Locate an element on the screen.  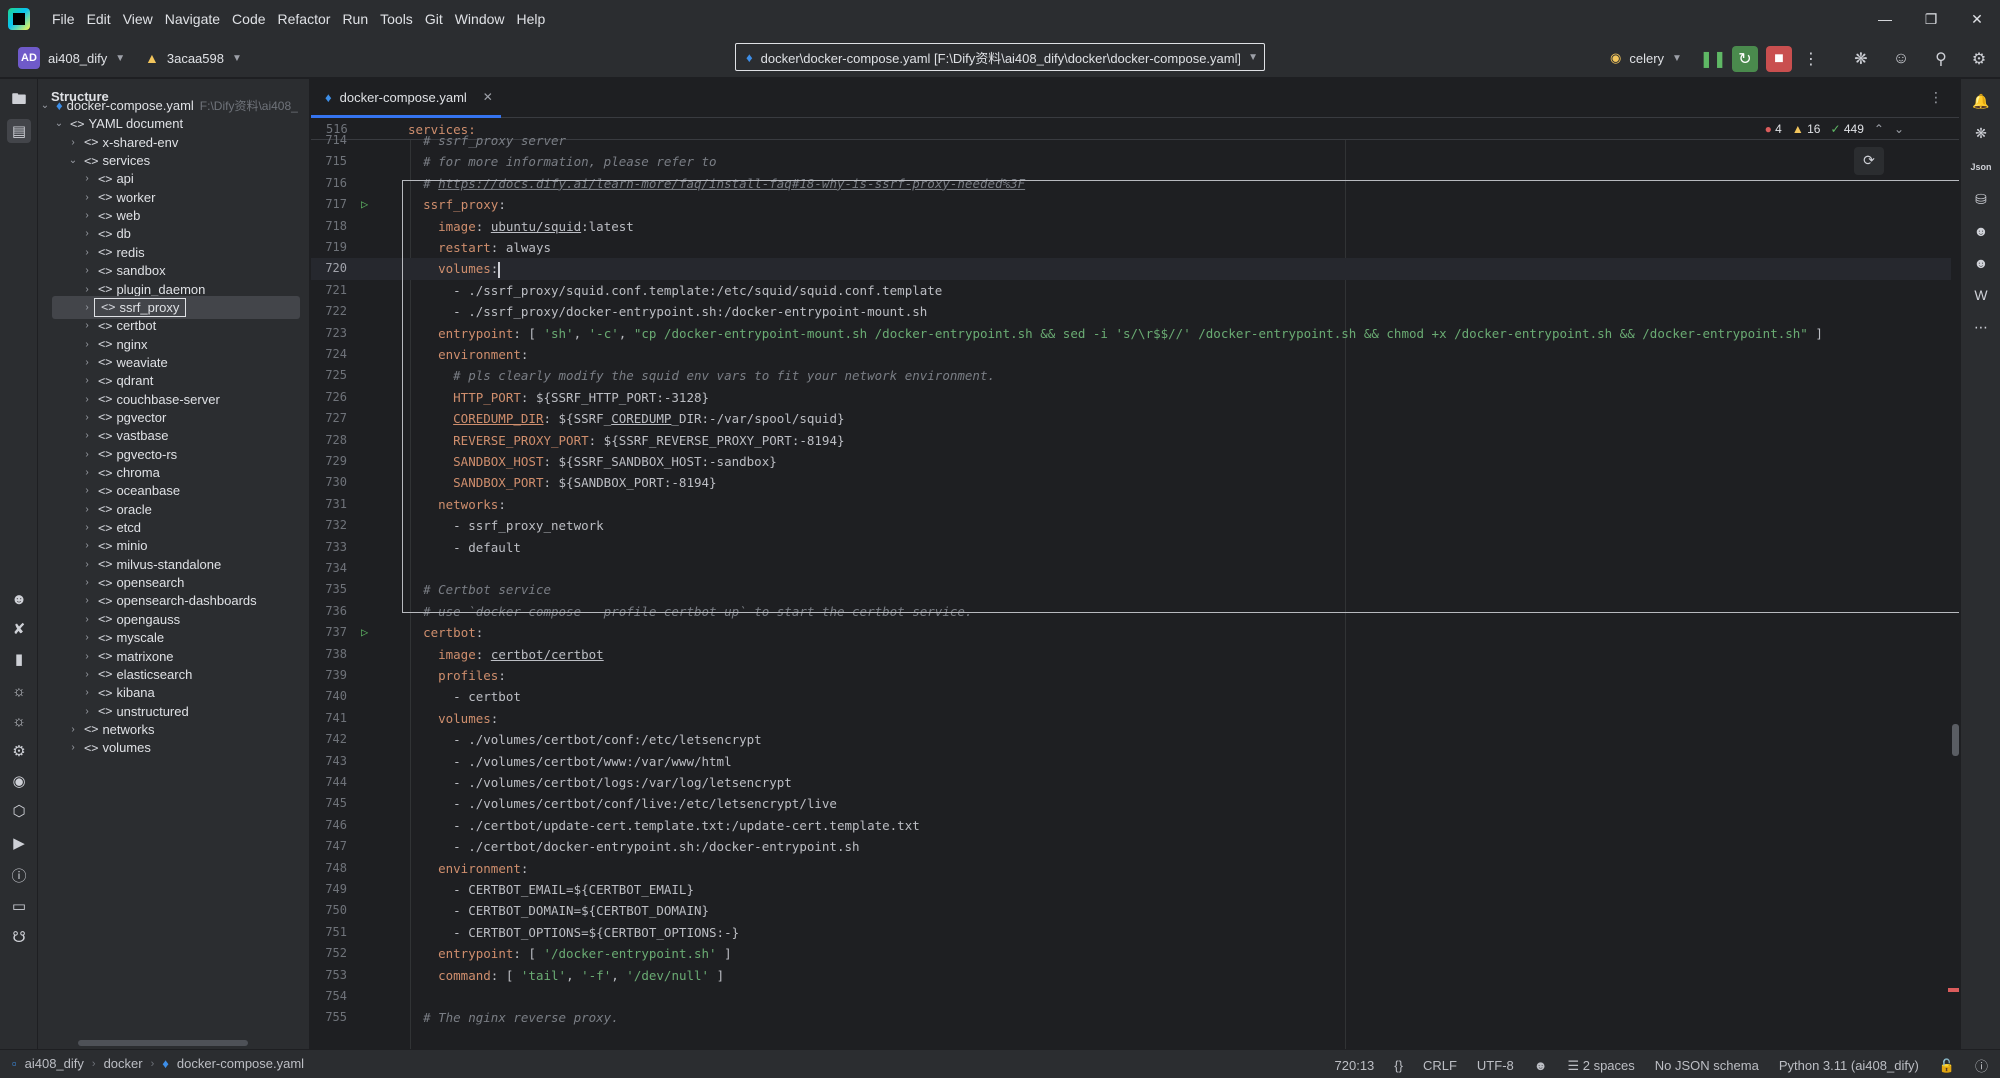
python-packages-icon: ☼ is located at coordinates (19, 721).